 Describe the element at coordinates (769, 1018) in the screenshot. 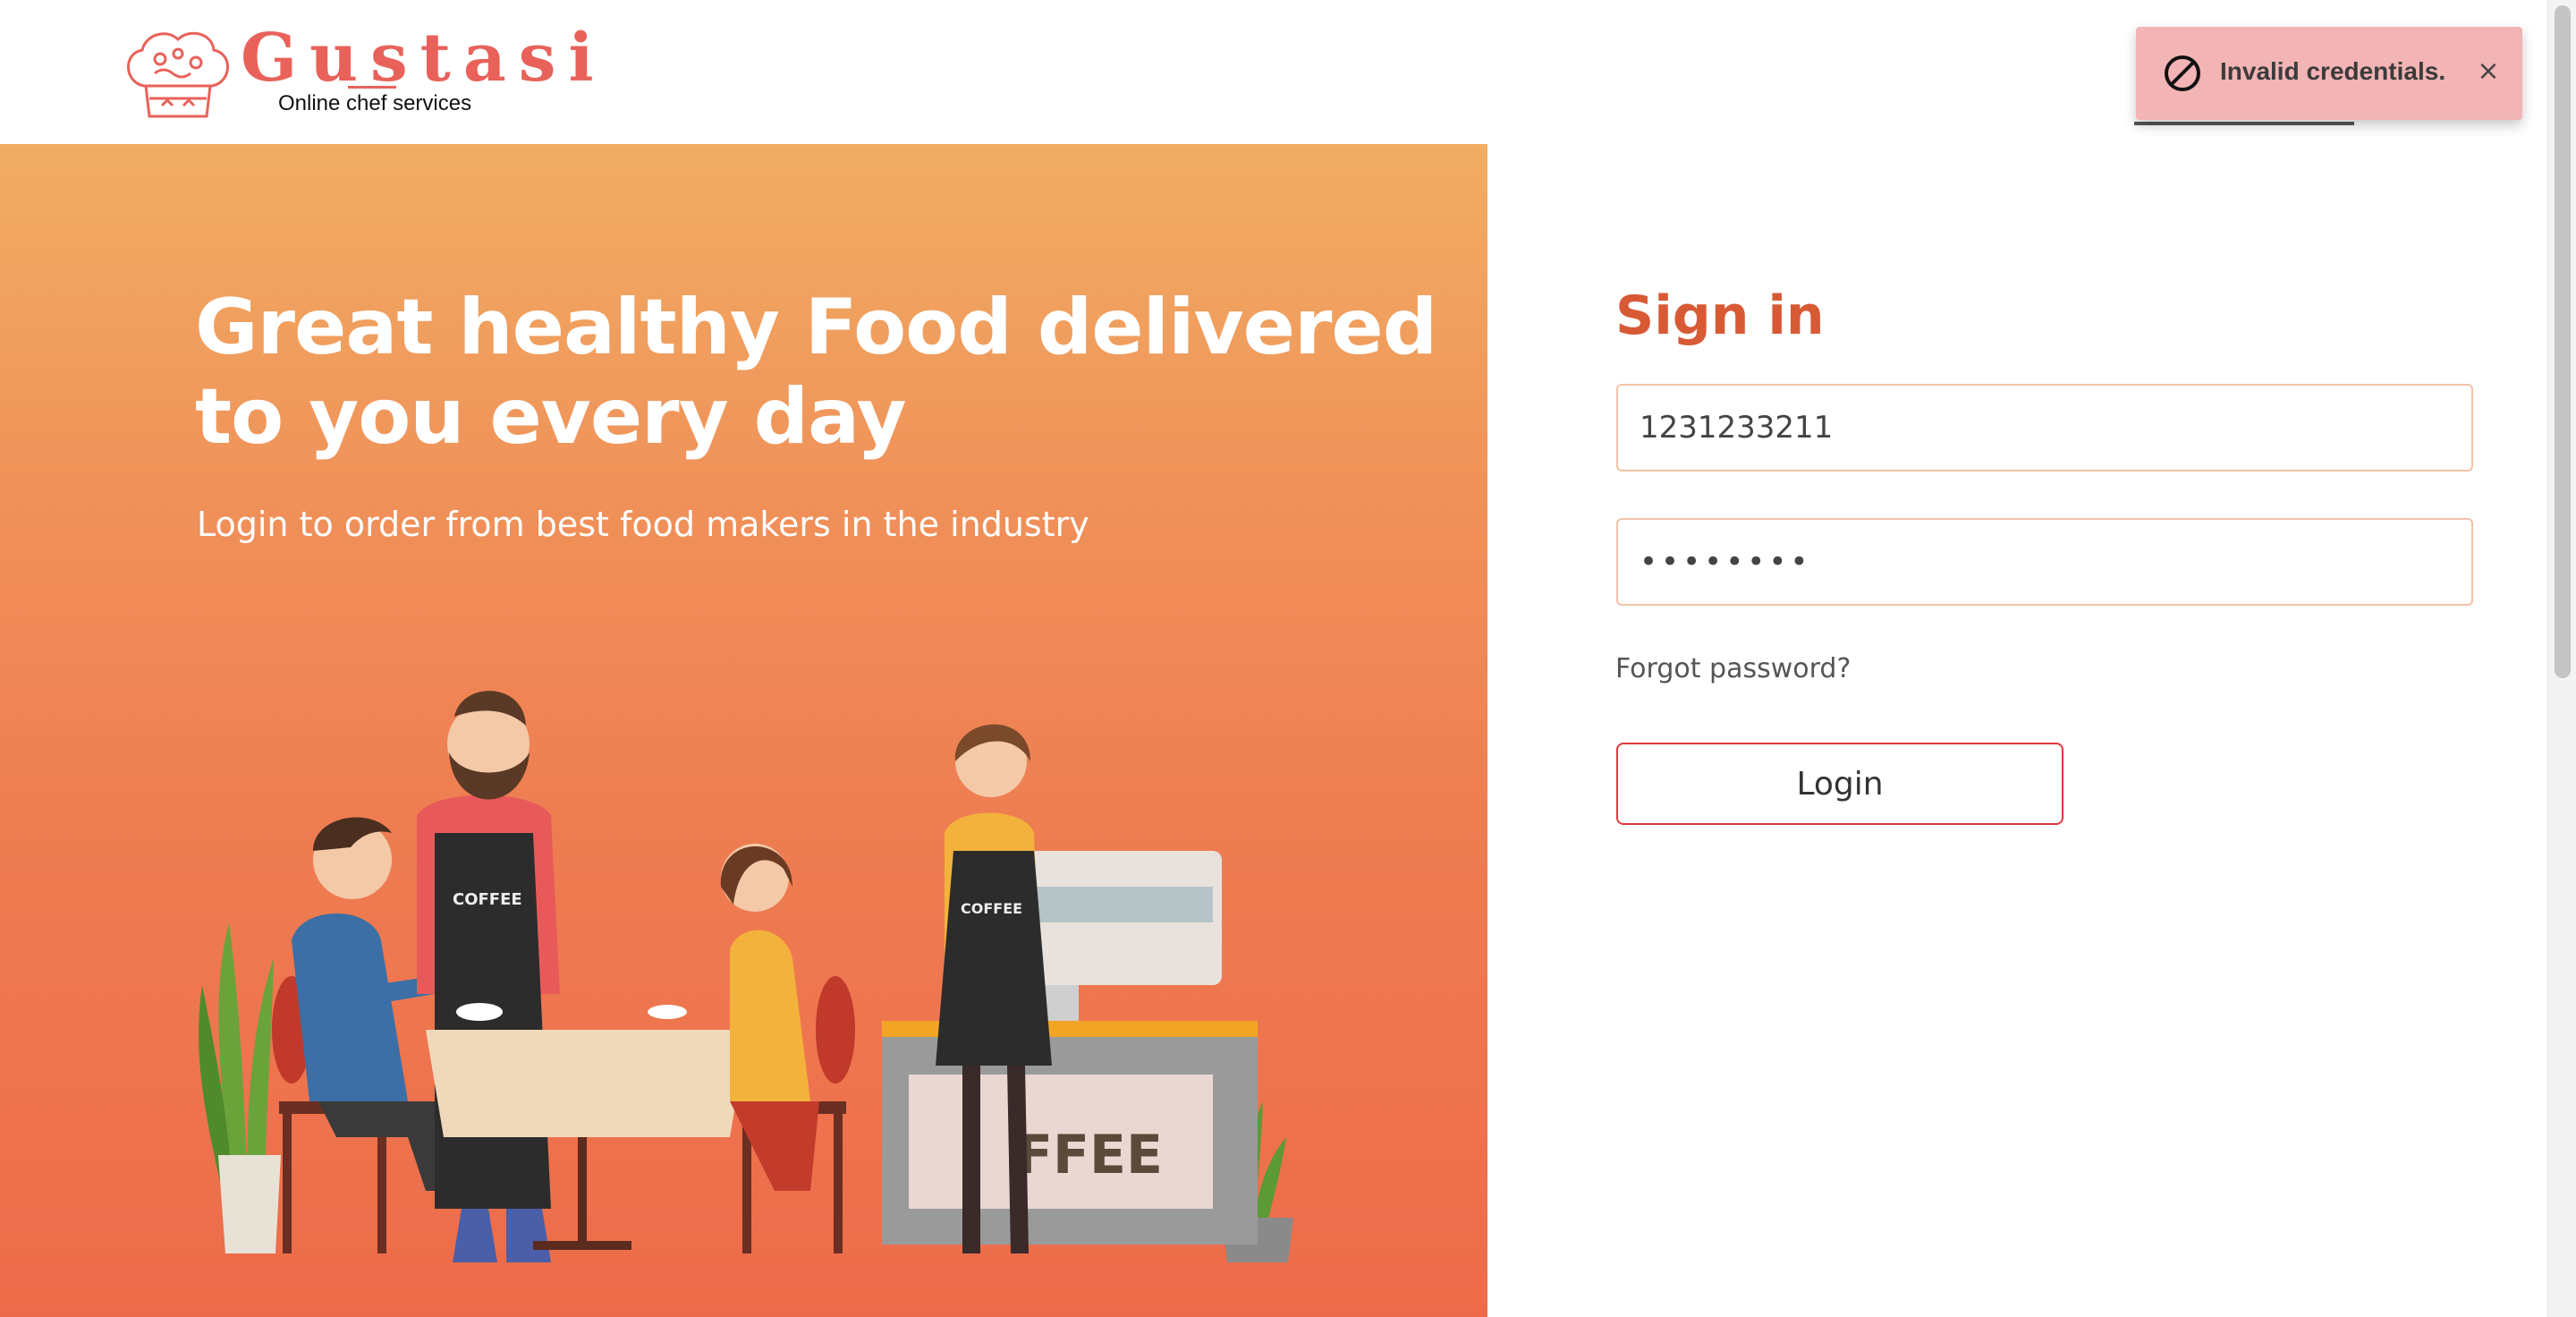

I see `seated-woman` at that location.